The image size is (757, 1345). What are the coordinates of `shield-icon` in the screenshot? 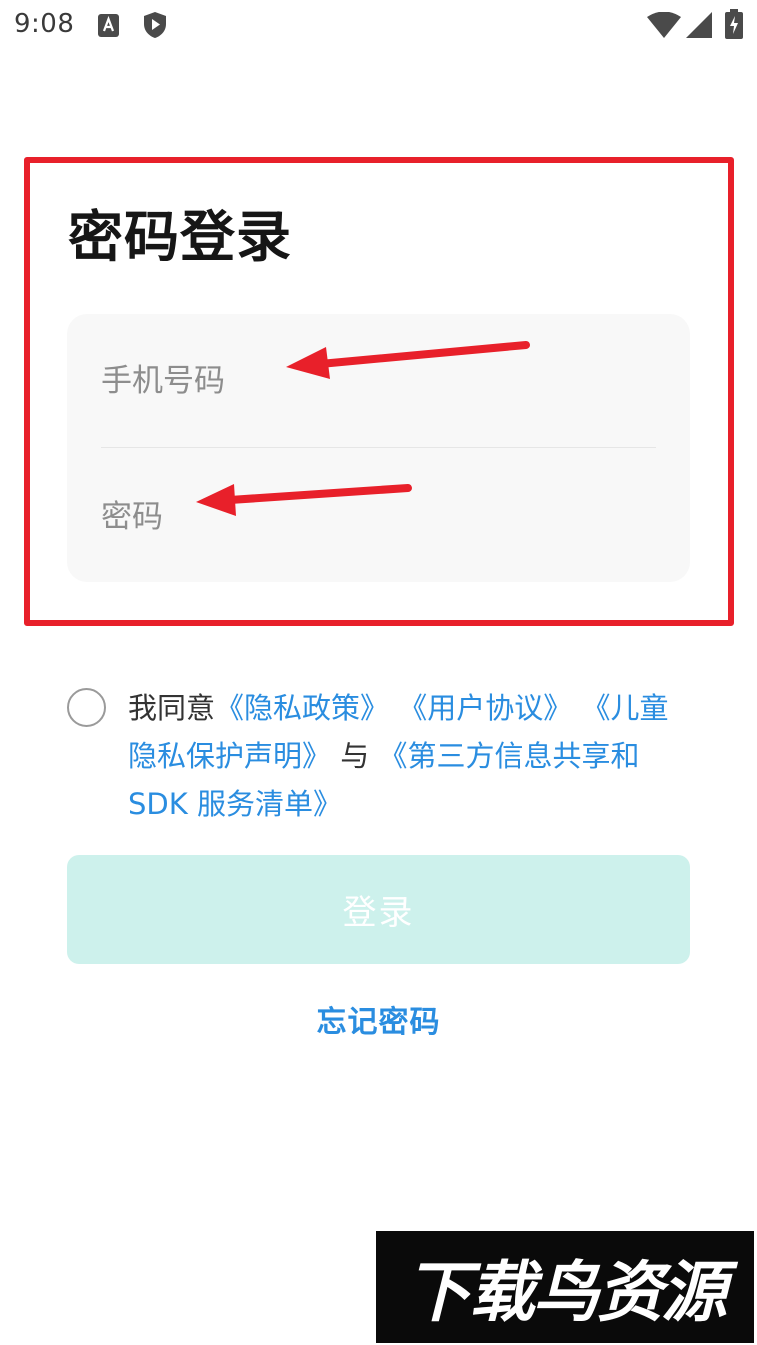 It's located at (155, 25).